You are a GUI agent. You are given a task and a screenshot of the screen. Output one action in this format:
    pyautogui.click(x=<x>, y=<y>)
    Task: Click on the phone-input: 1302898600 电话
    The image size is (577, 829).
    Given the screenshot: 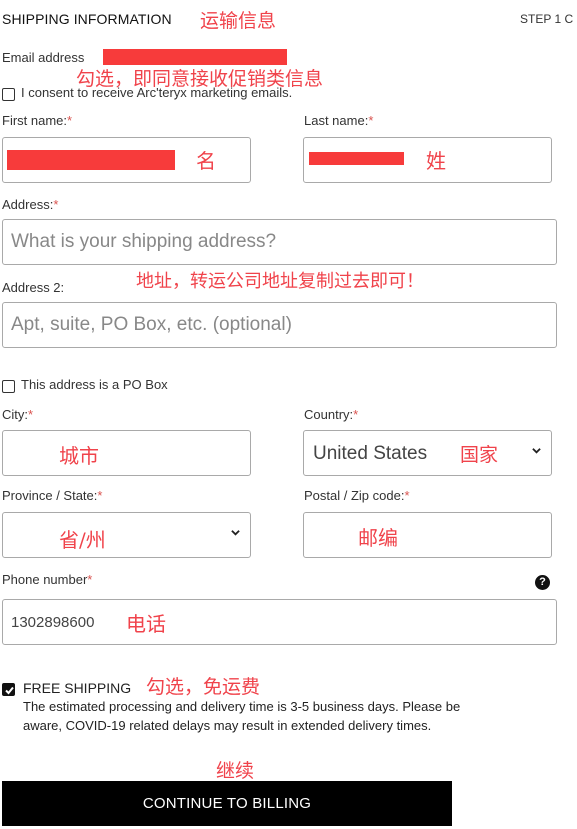 What is the action you would take?
    pyautogui.click(x=279, y=622)
    